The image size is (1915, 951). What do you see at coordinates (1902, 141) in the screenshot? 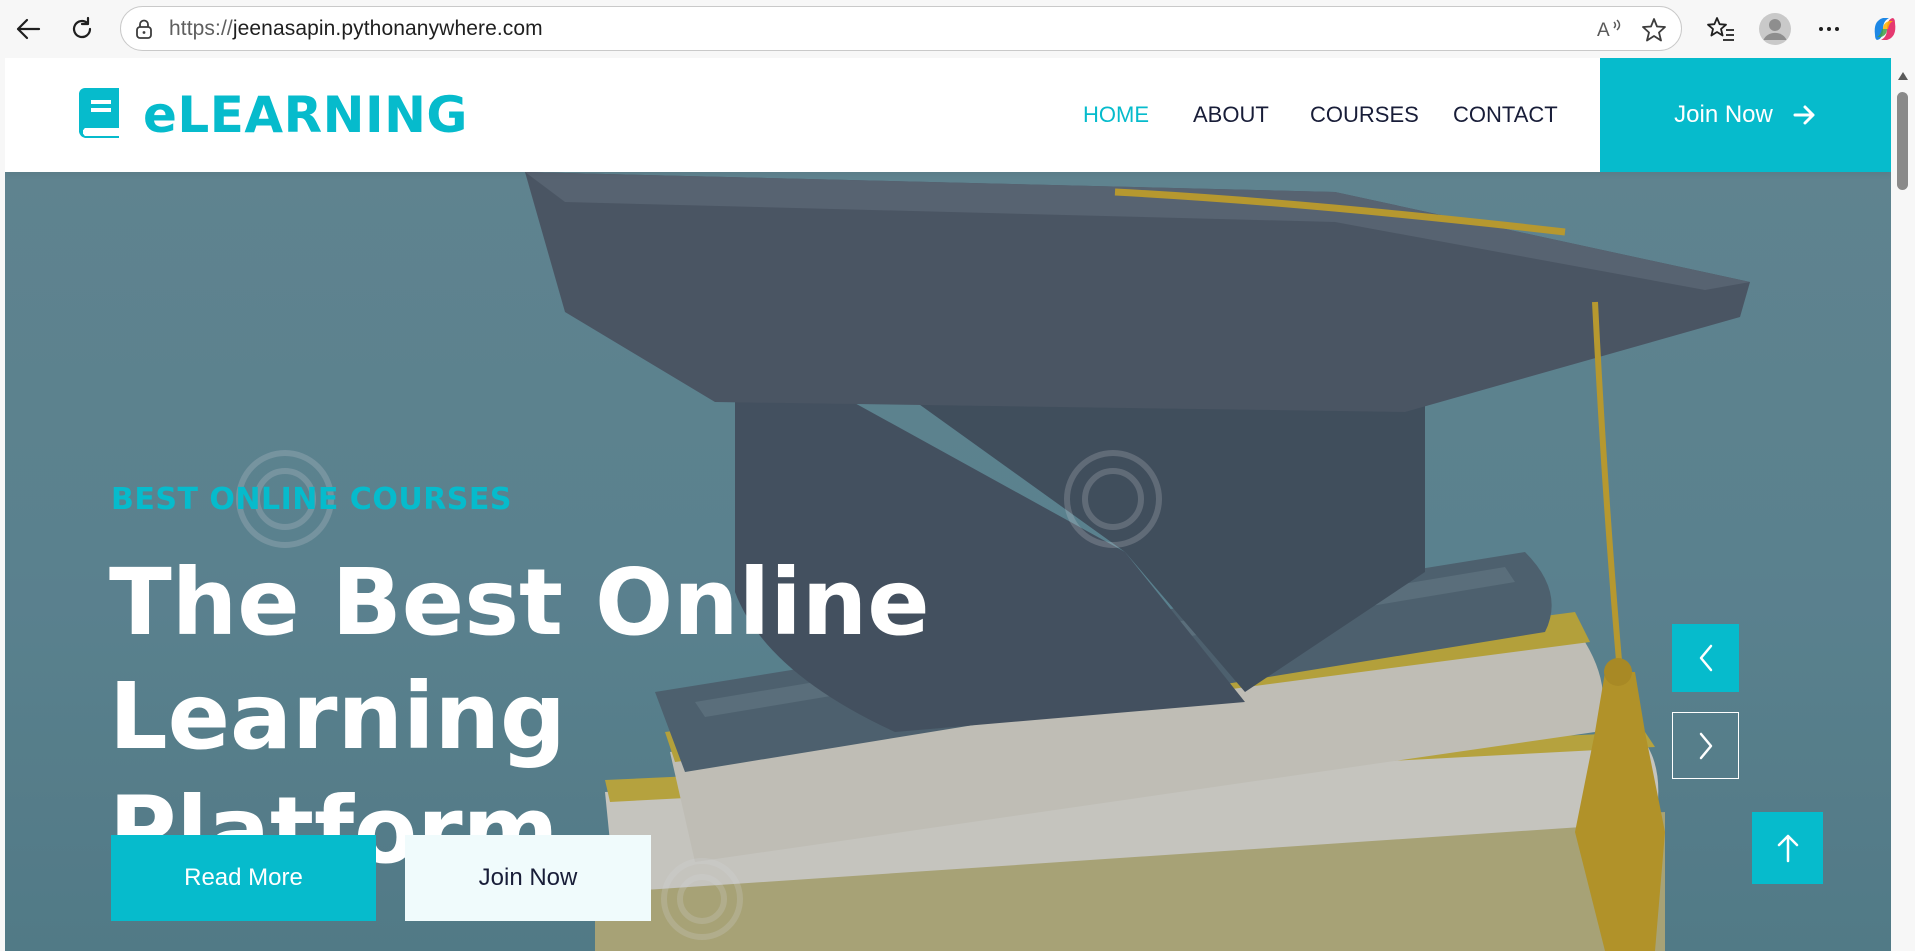
I see `scrollbar-thumb` at bounding box center [1902, 141].